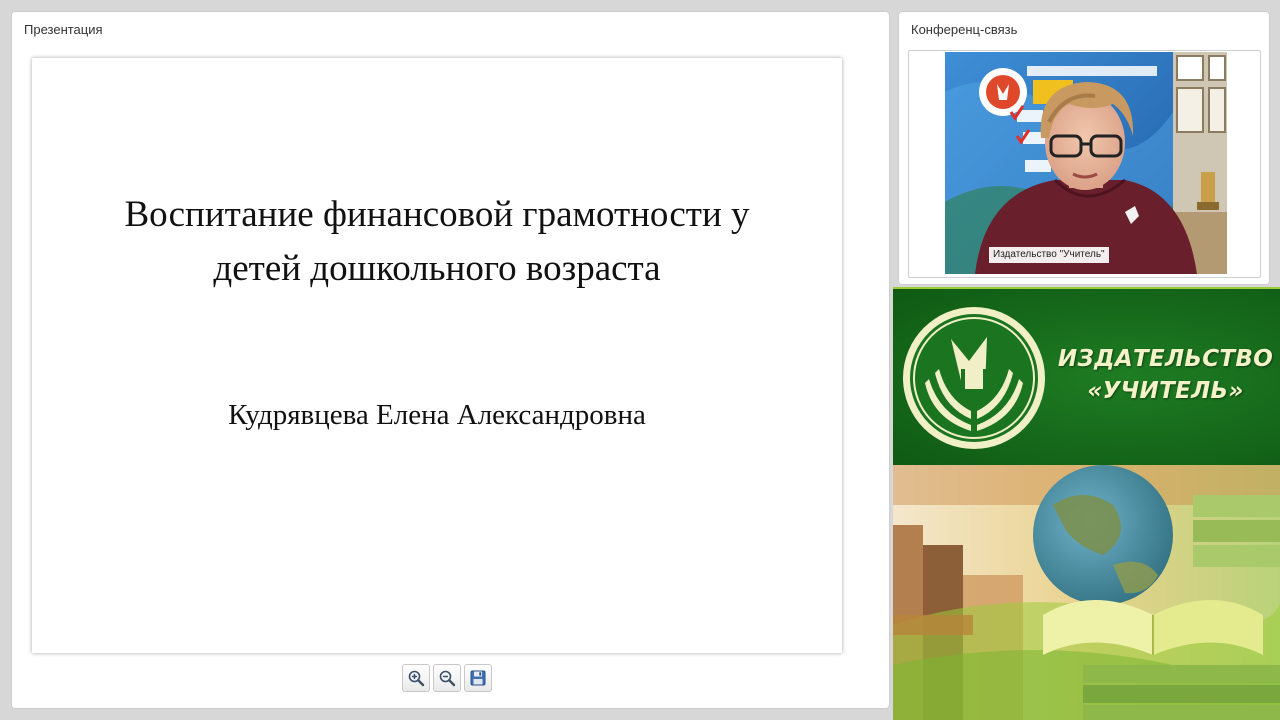 The image size is (1280, 720). I want to click on publisher-banner-artwork, so click(1086, 592).